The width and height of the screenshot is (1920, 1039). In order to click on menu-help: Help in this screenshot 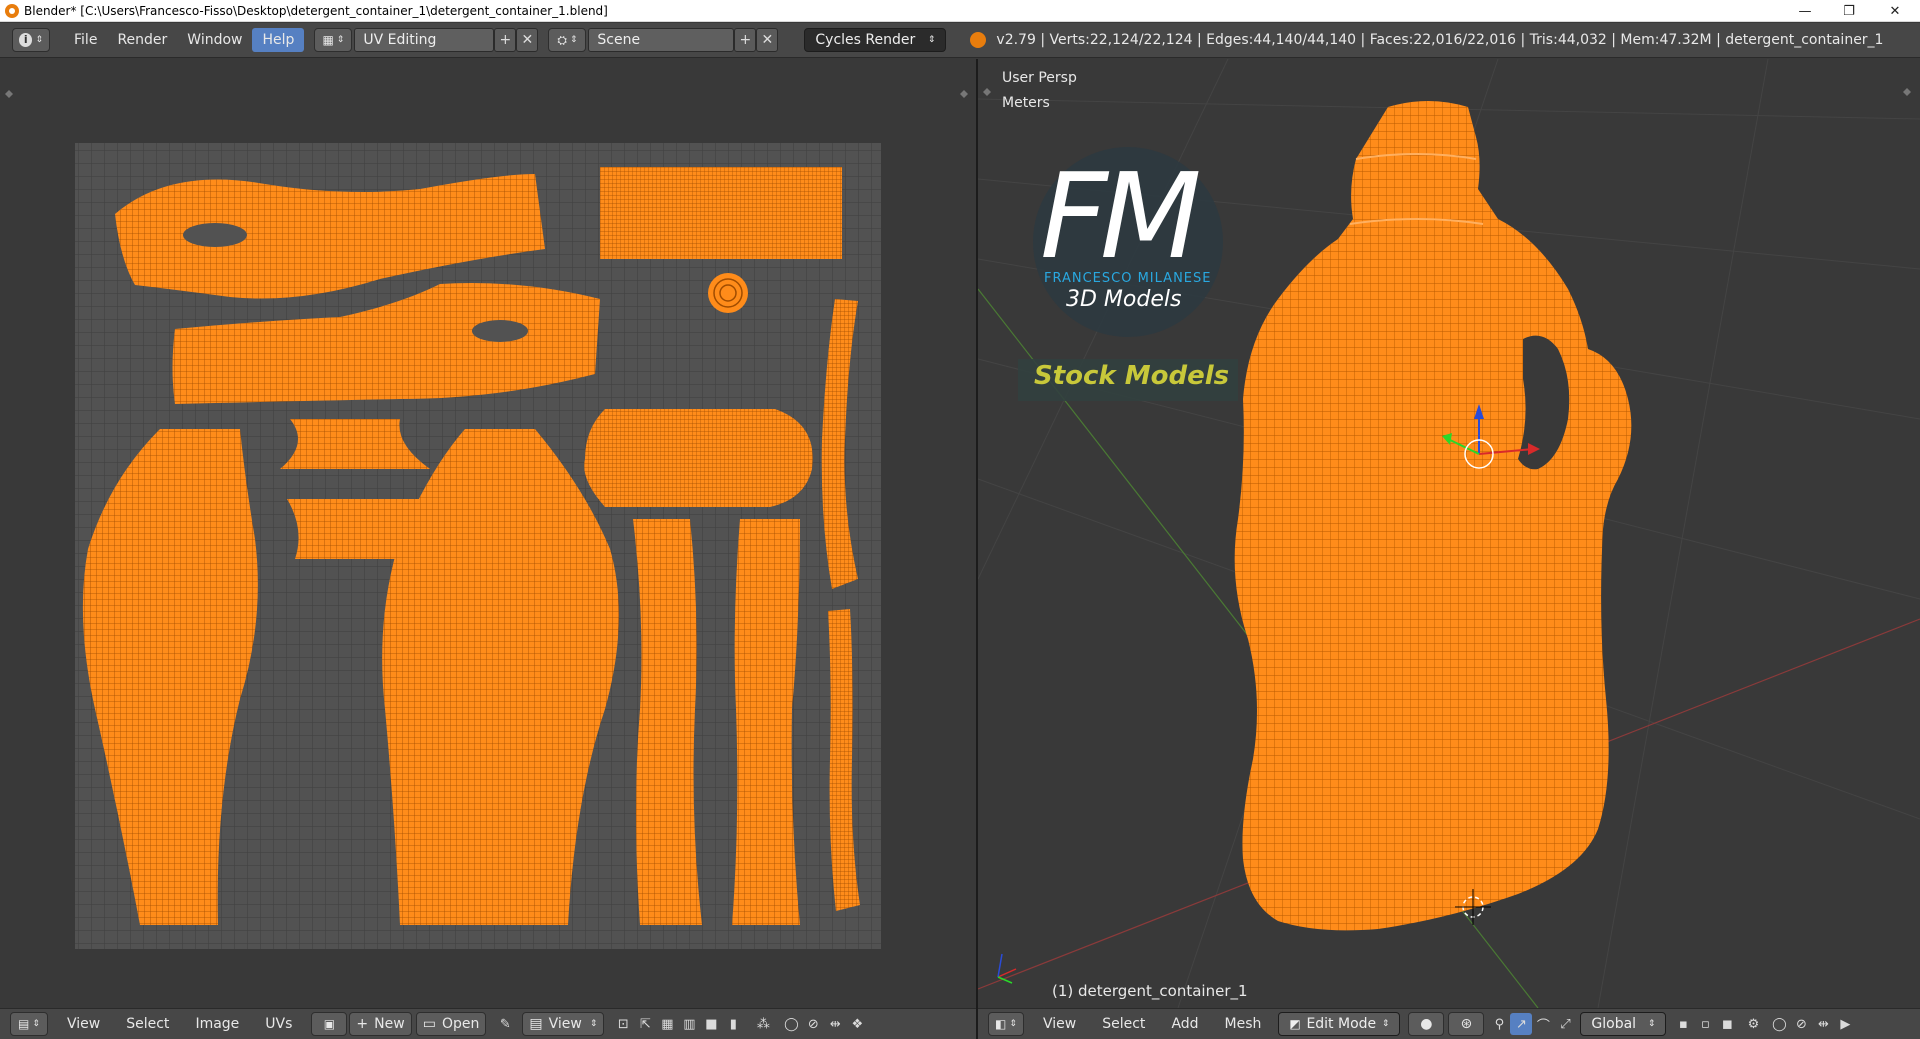, I will do `click(278, 40)`.